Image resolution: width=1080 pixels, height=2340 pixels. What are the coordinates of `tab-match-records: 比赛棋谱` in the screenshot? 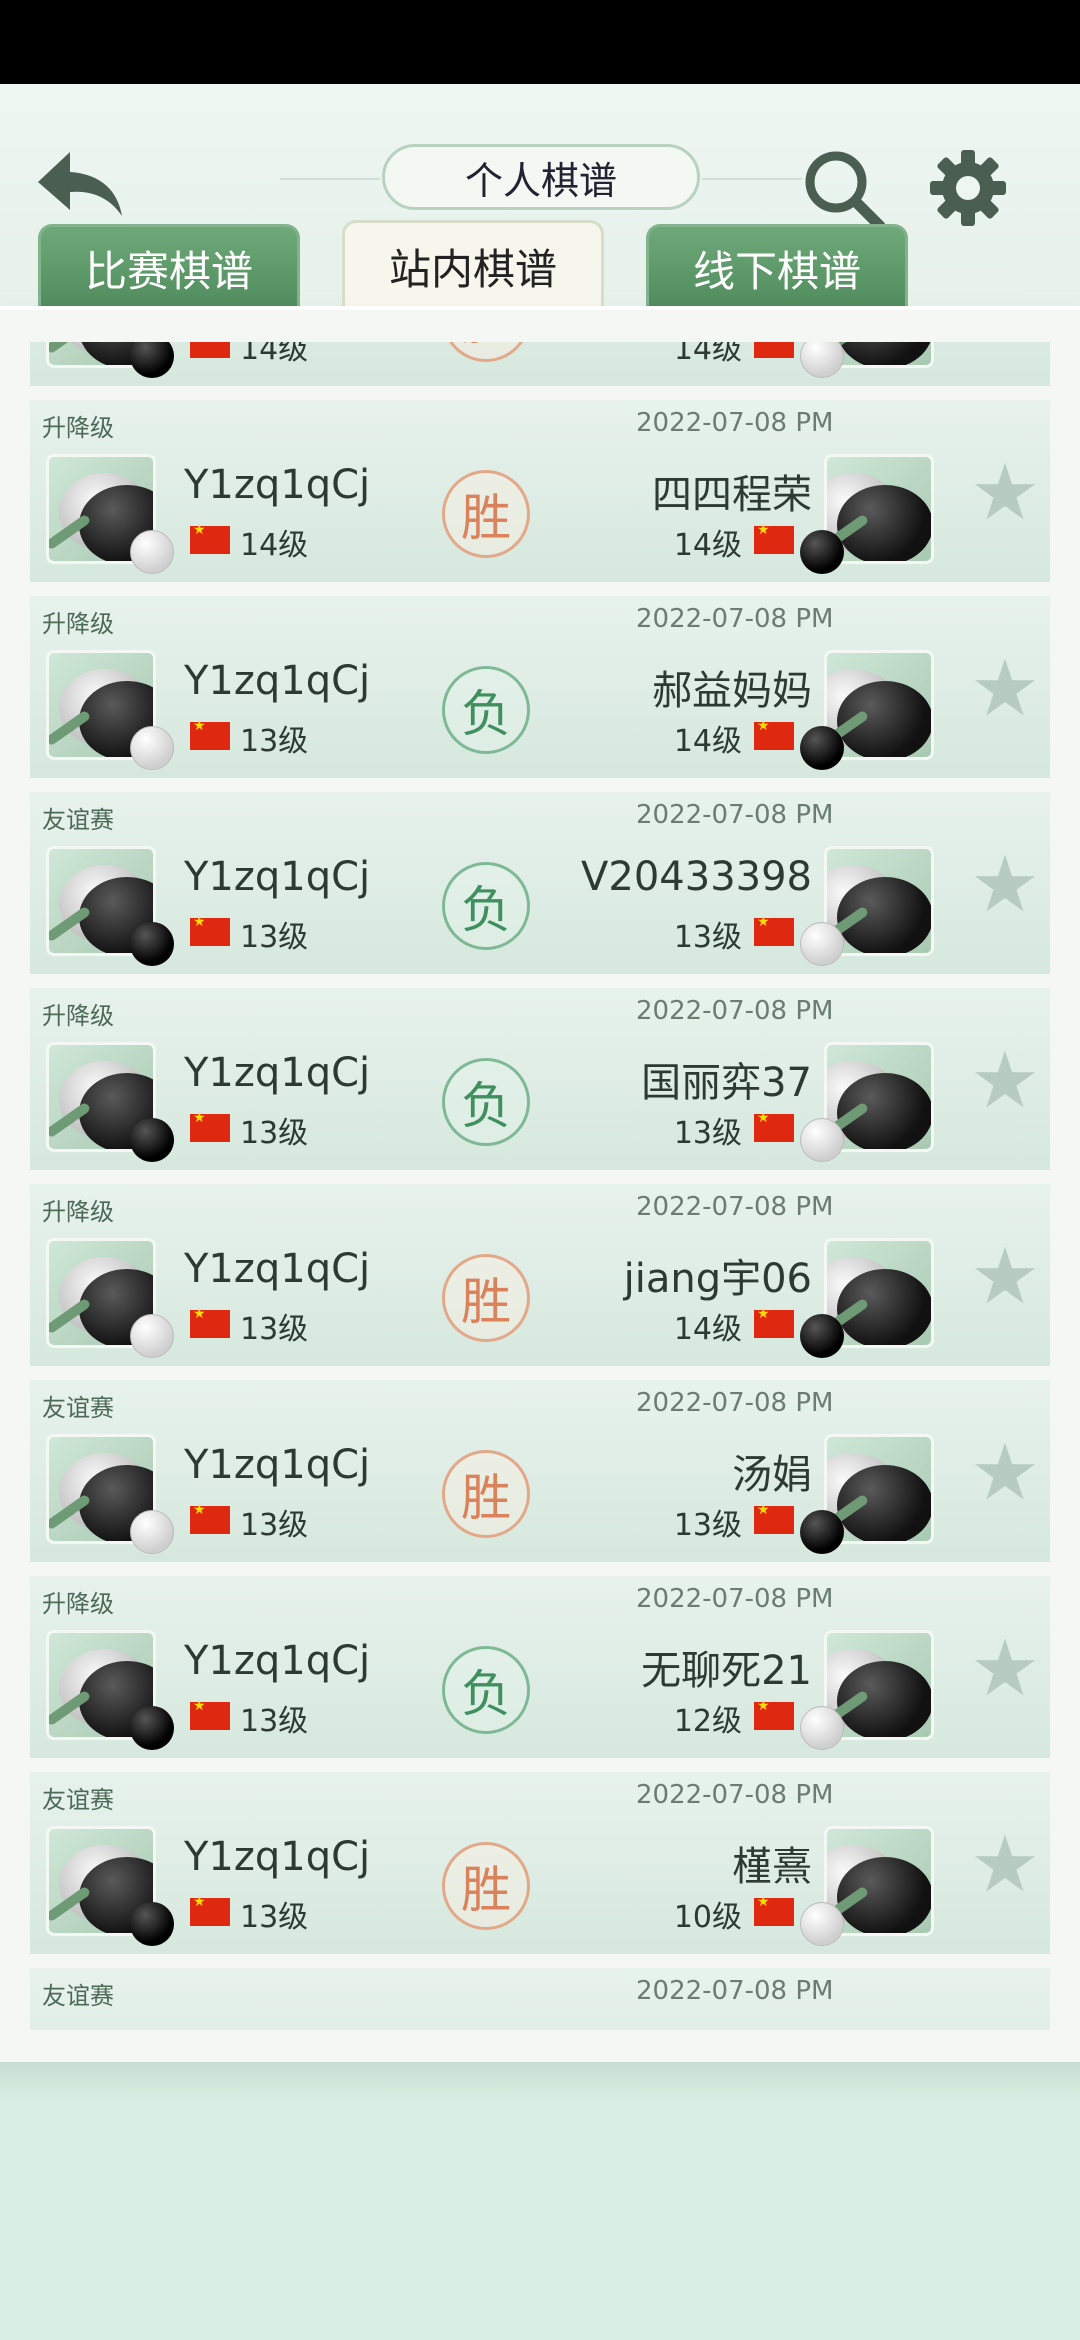 It's located at (169, 267).